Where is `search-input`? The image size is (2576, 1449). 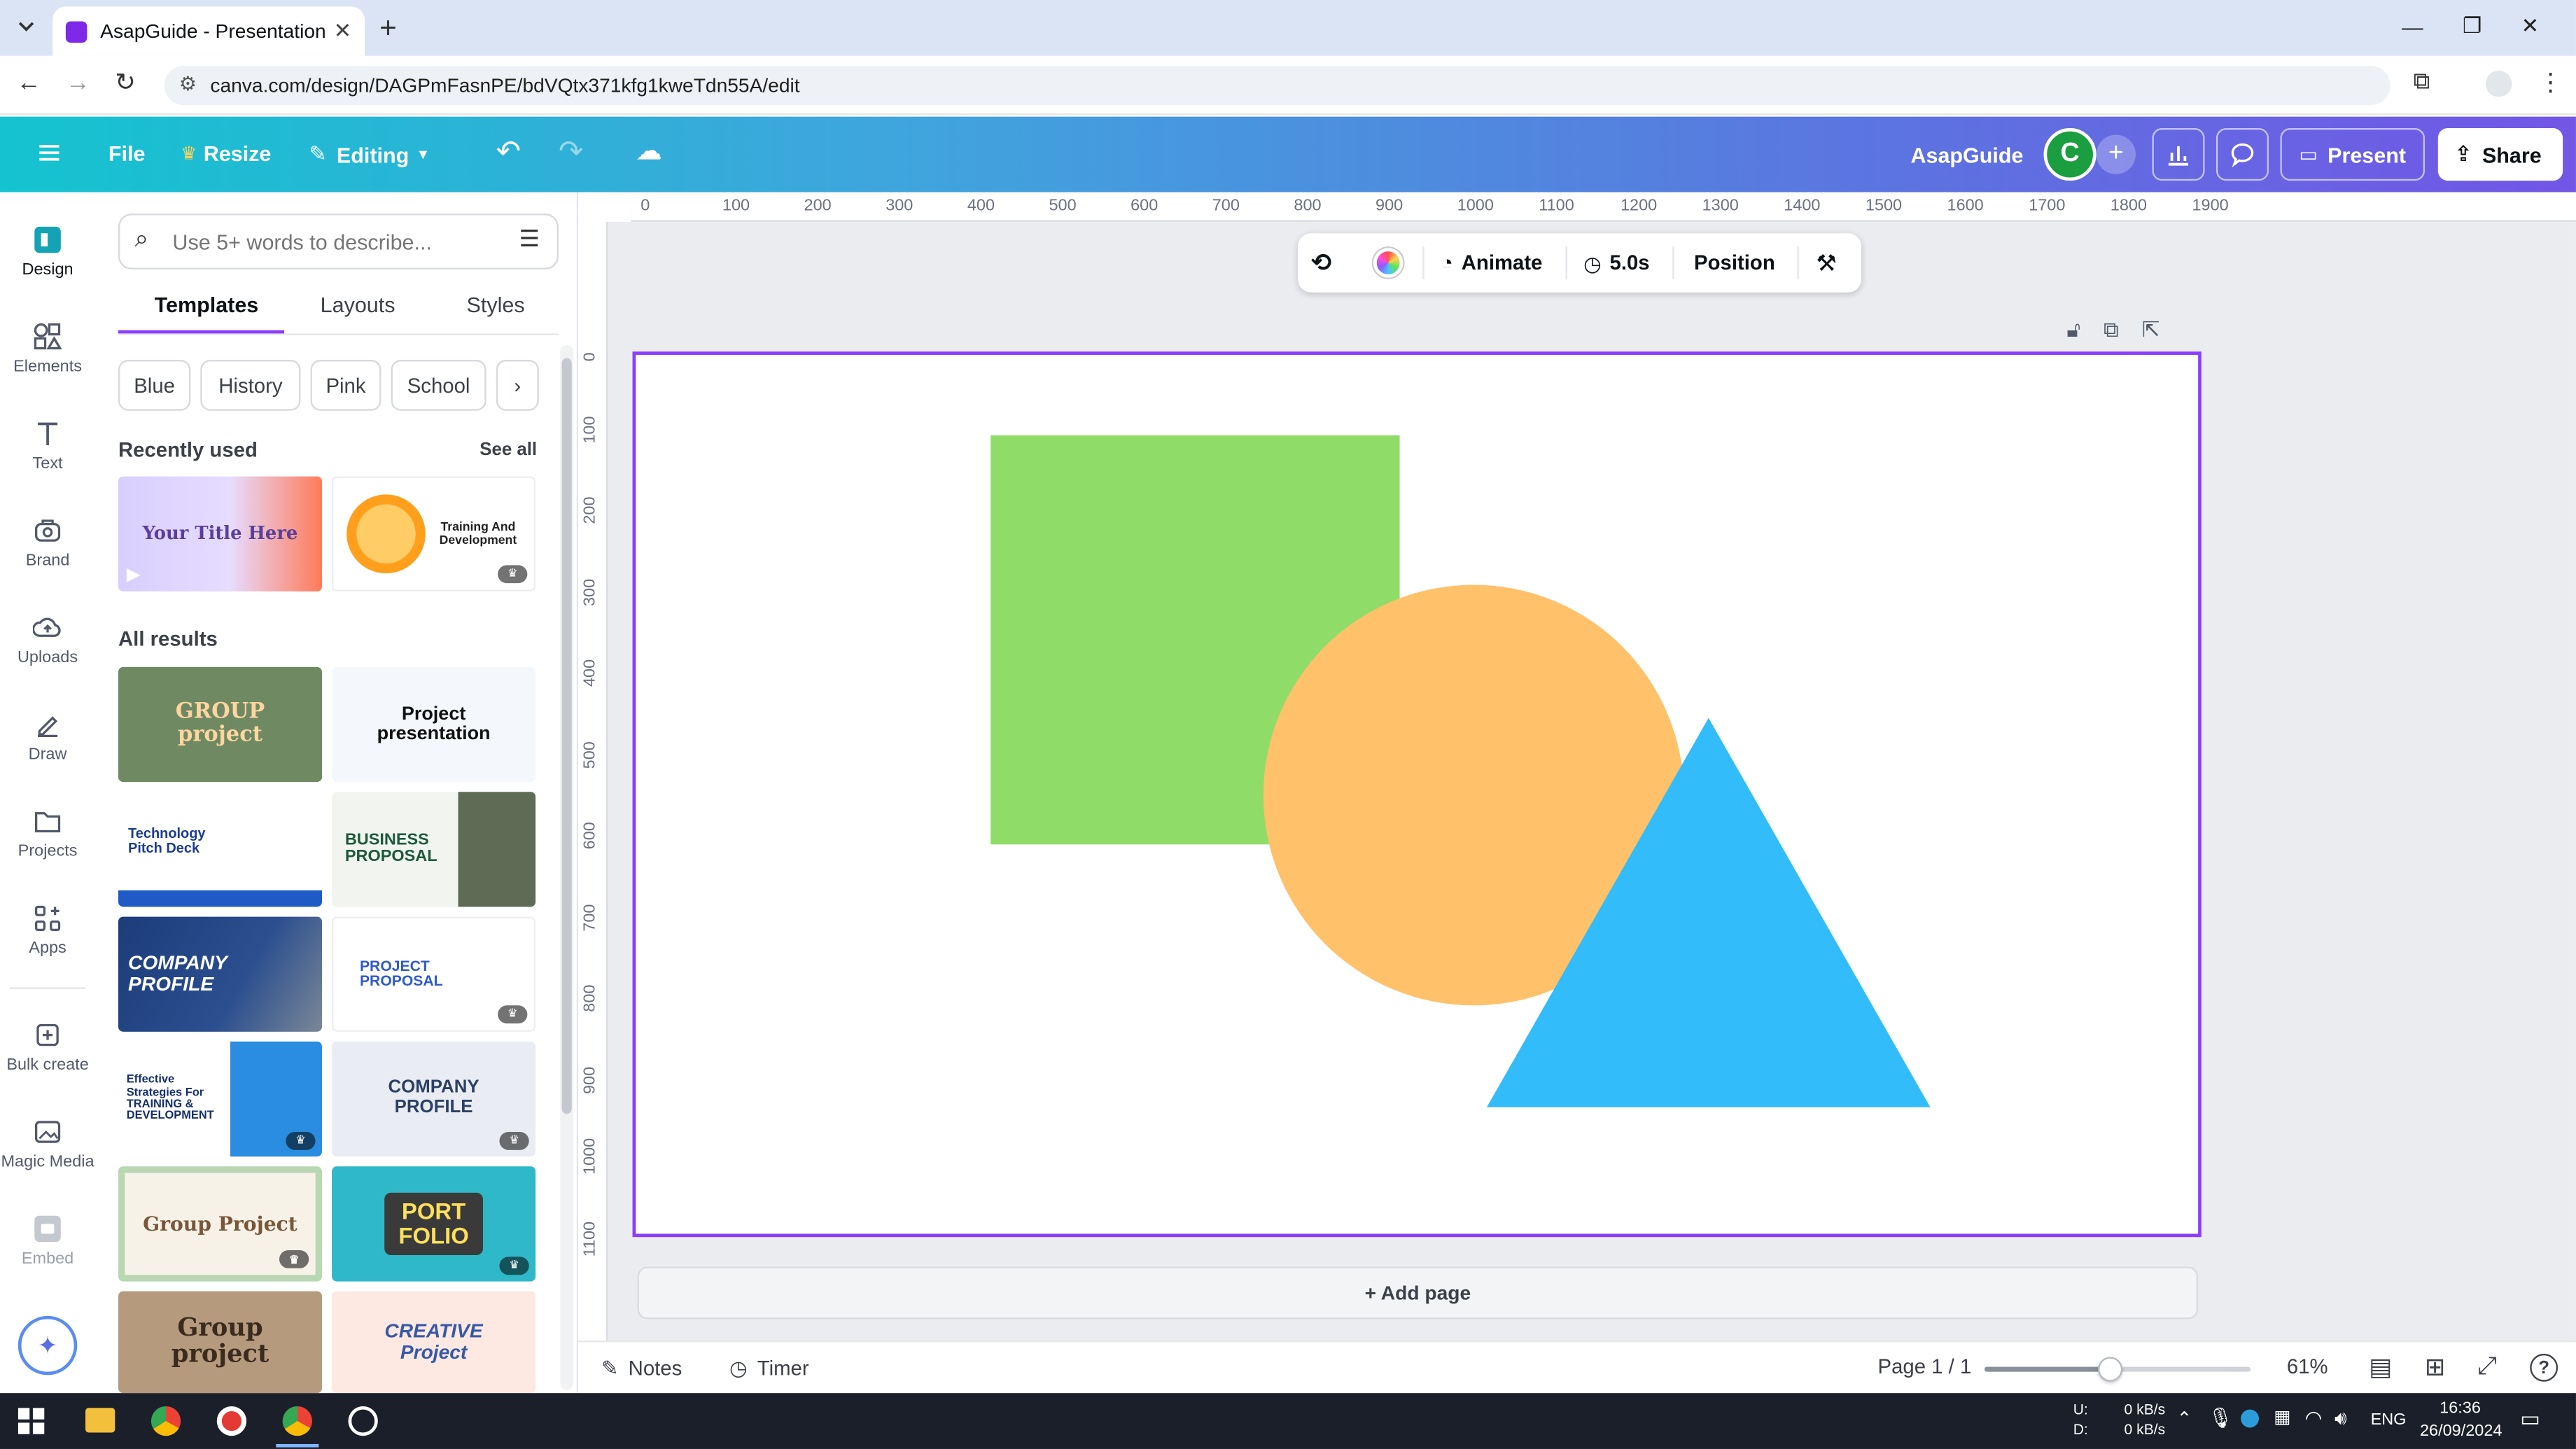 search-input is located at coordinates (336, 241).